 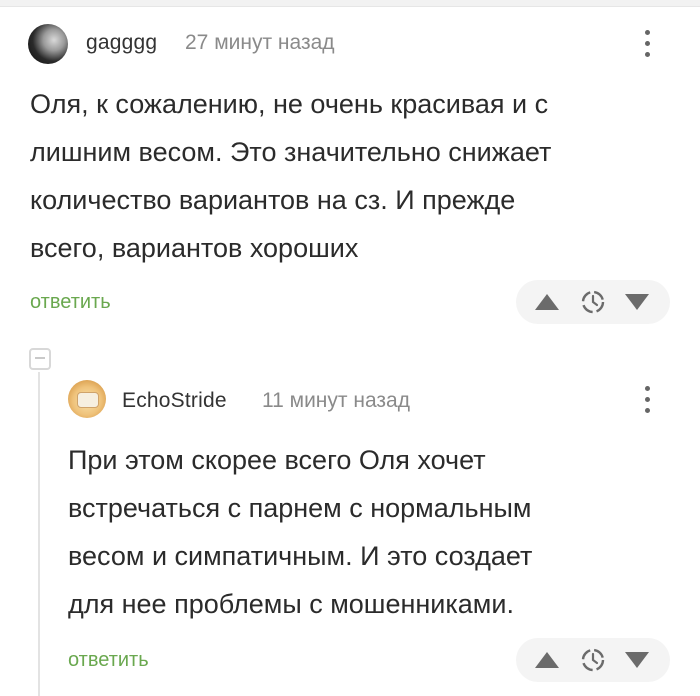 What do you see at coordinates (277, 460) in the screenshot?
I see `comment-line: При этом скорее всего Оля хочет` at bounding box center [277, 460].